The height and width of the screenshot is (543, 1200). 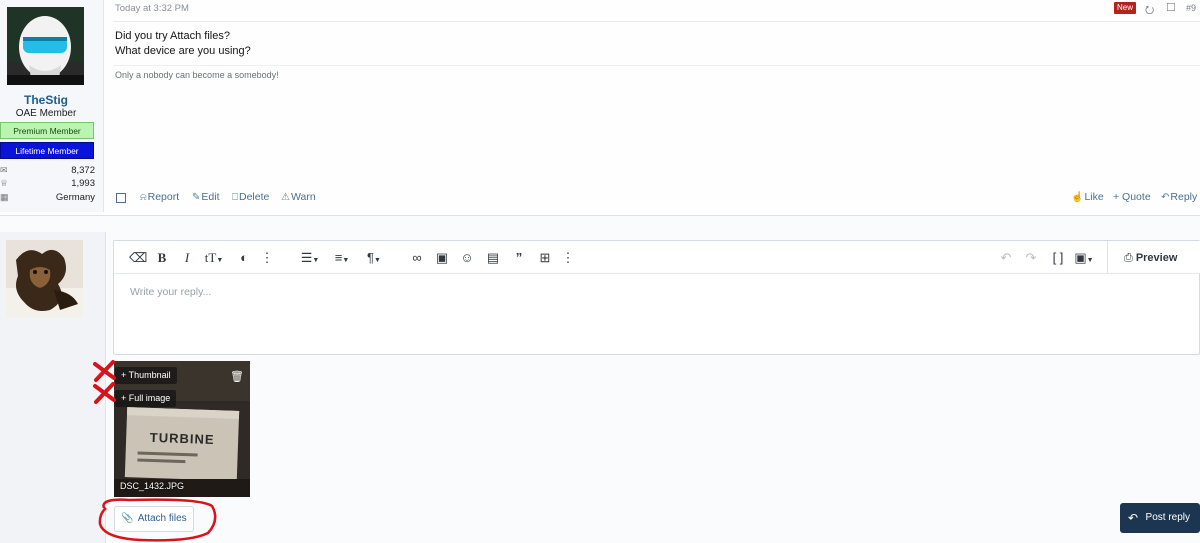 What do you see at coordinates (75, 197) in the screenshot?
I see `location-value: Germany` at bounding box center [75, 197].